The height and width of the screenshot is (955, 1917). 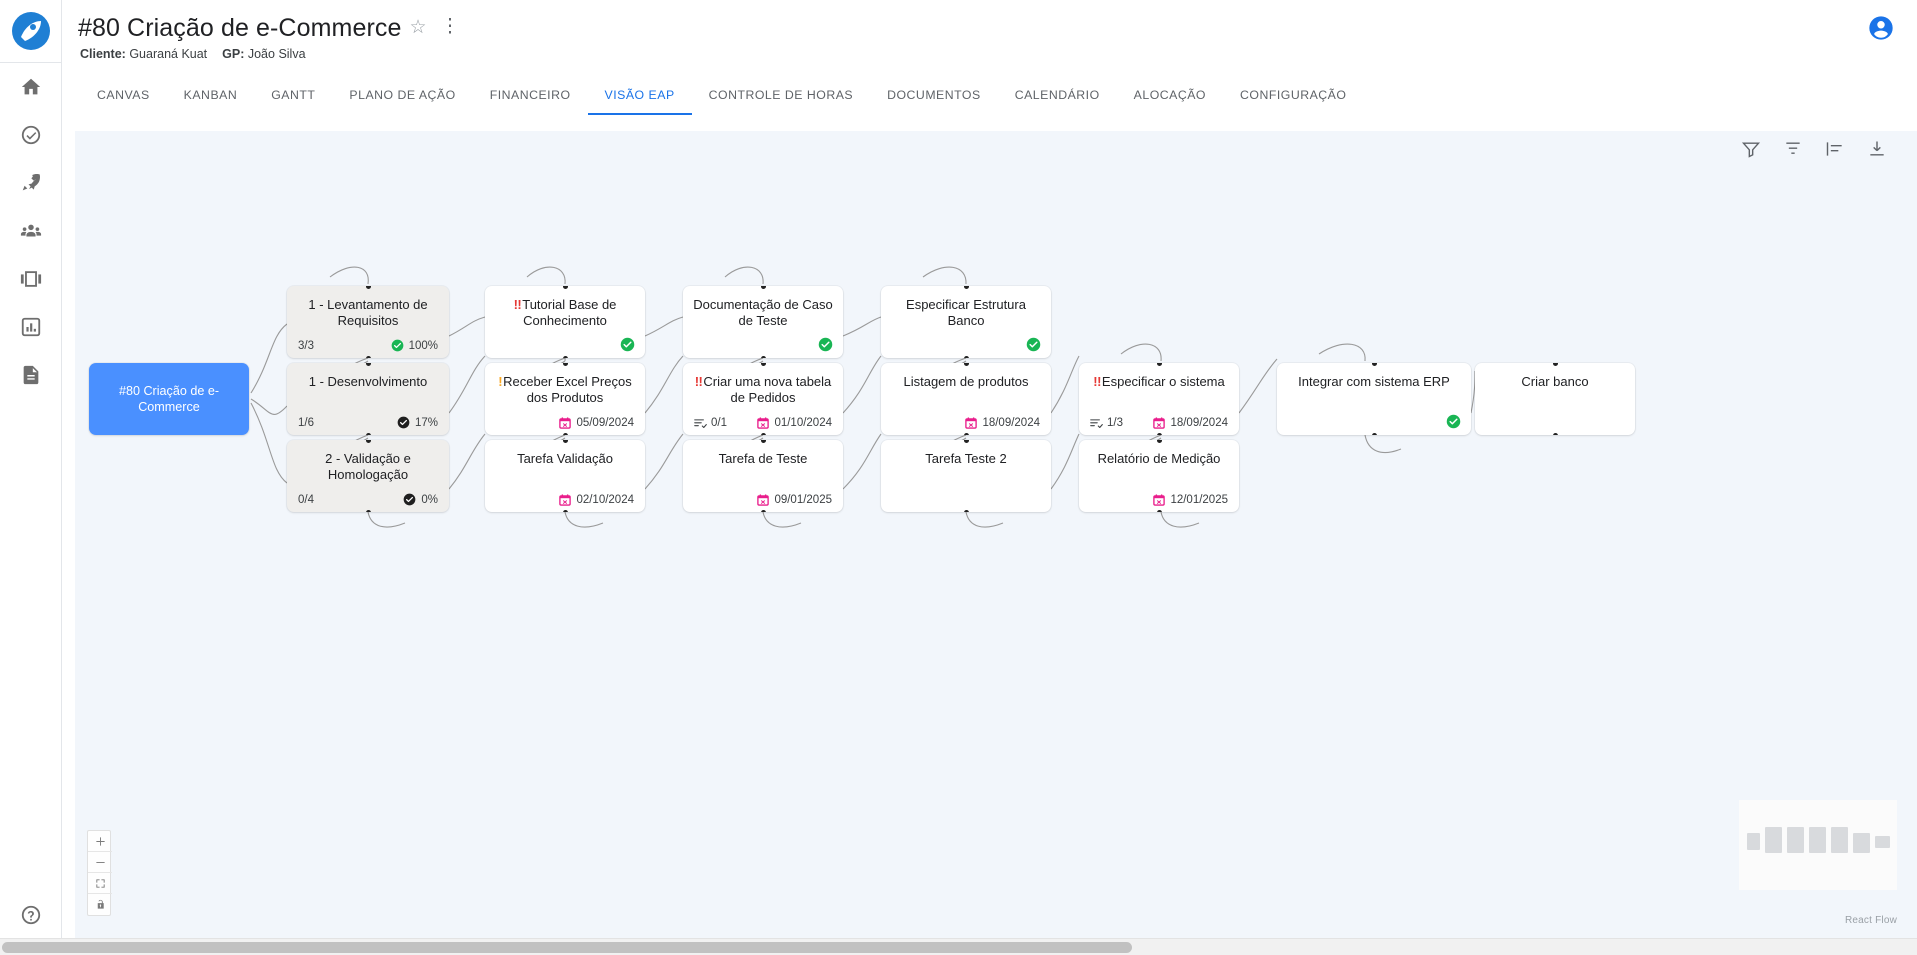 What do you see at coordinates (1159, 476) in the screenshot?
I see `task-node: Relatório de Medição 12/01/2025` at bounding box center [1159, 476].